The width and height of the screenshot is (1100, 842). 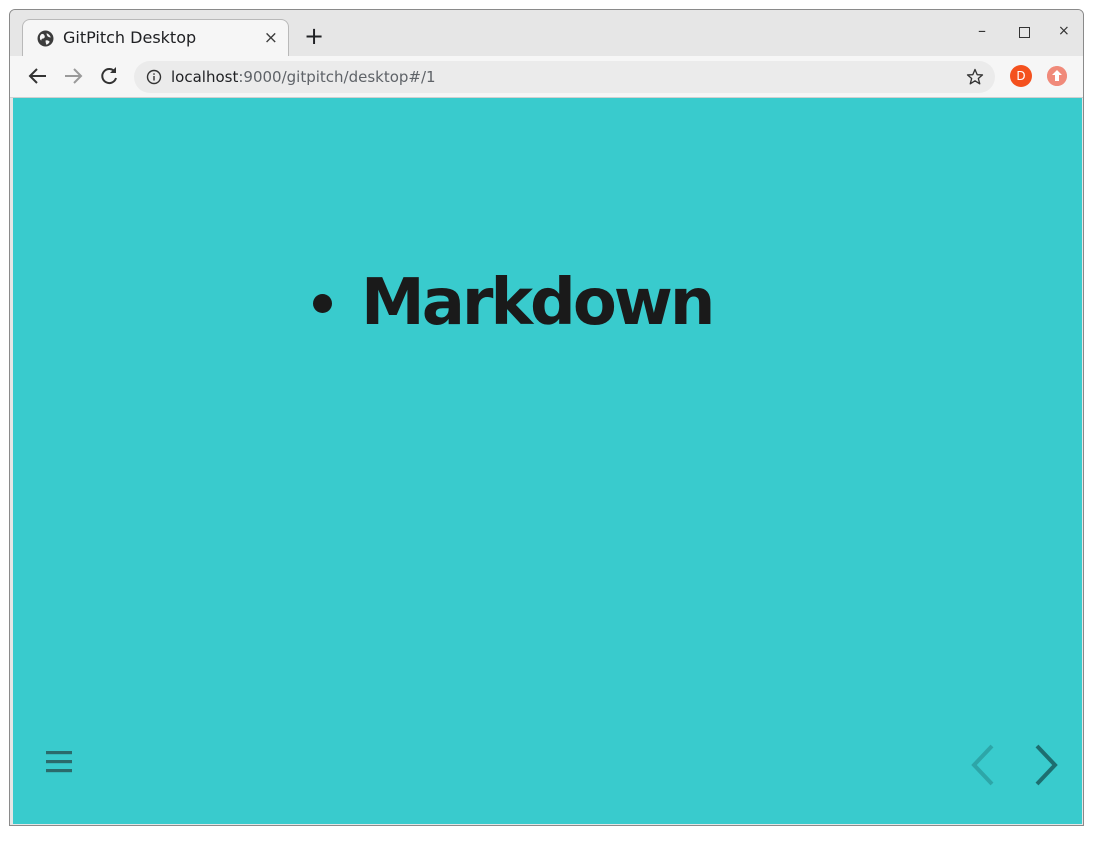 I want to click on globe-icon, so click(x=45, y=38).